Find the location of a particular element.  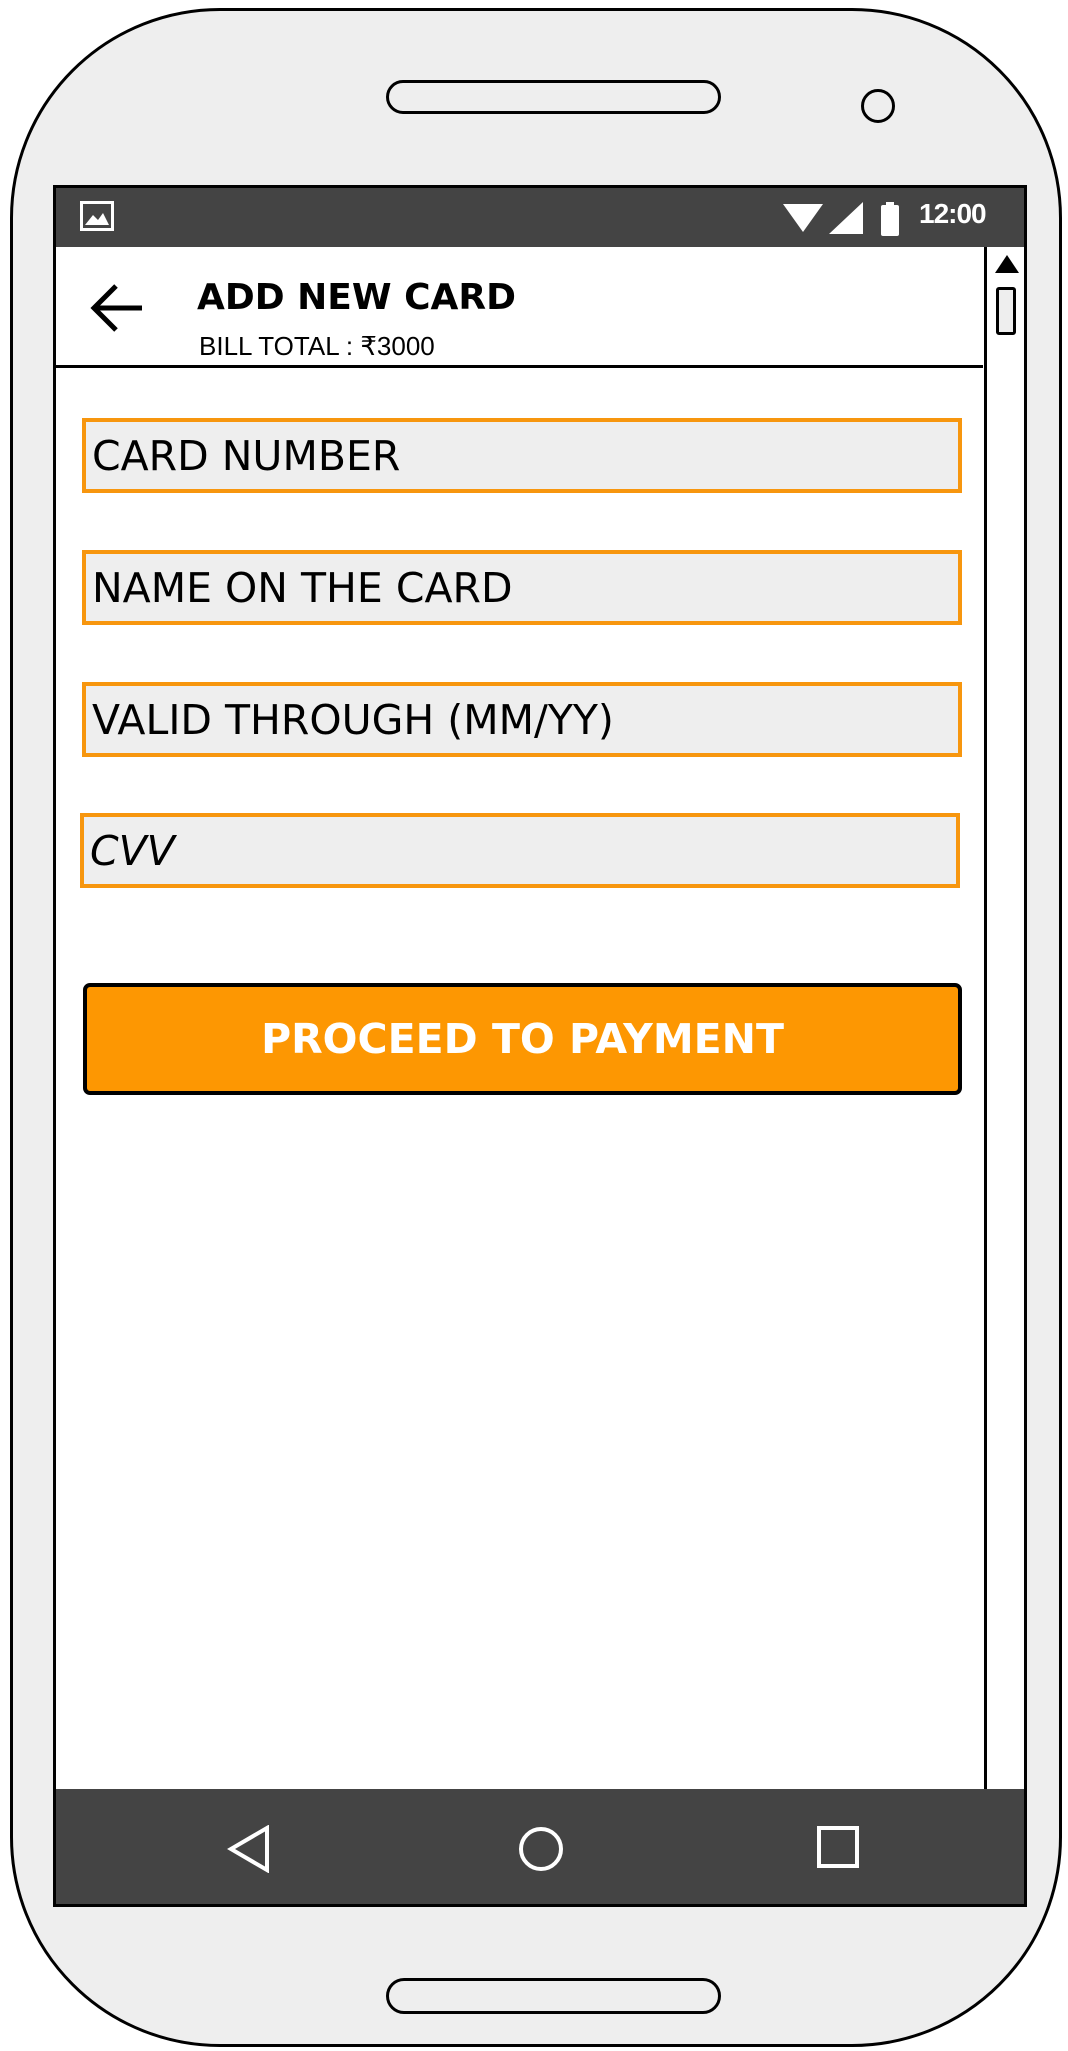

page-title: ADD NEW CARD is located at coordinates (357, 297).